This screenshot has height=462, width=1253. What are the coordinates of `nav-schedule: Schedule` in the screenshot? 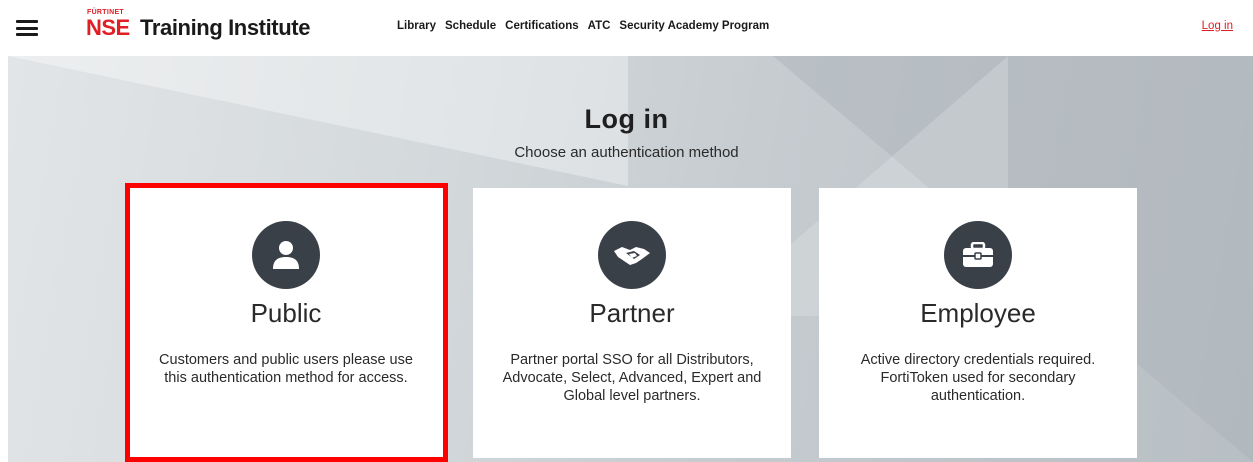 It's located at (470, 26).